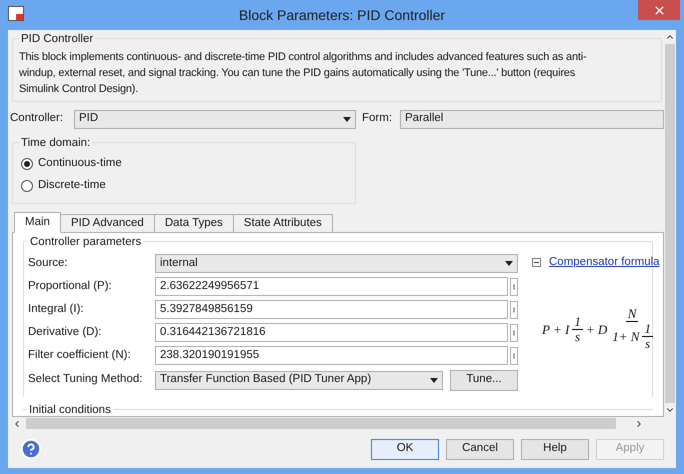 This screenshot has height=474, width=684. What do you see at coordinates (70, 409) in the screenshot?
I see `group-title: Initial conditions` at bounding box center [70, 409].